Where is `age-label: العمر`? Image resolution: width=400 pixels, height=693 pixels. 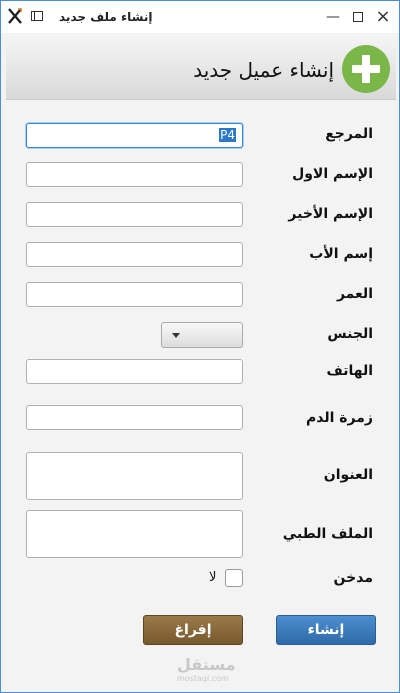
age-label: العمر is located at coordinates (354, 294).